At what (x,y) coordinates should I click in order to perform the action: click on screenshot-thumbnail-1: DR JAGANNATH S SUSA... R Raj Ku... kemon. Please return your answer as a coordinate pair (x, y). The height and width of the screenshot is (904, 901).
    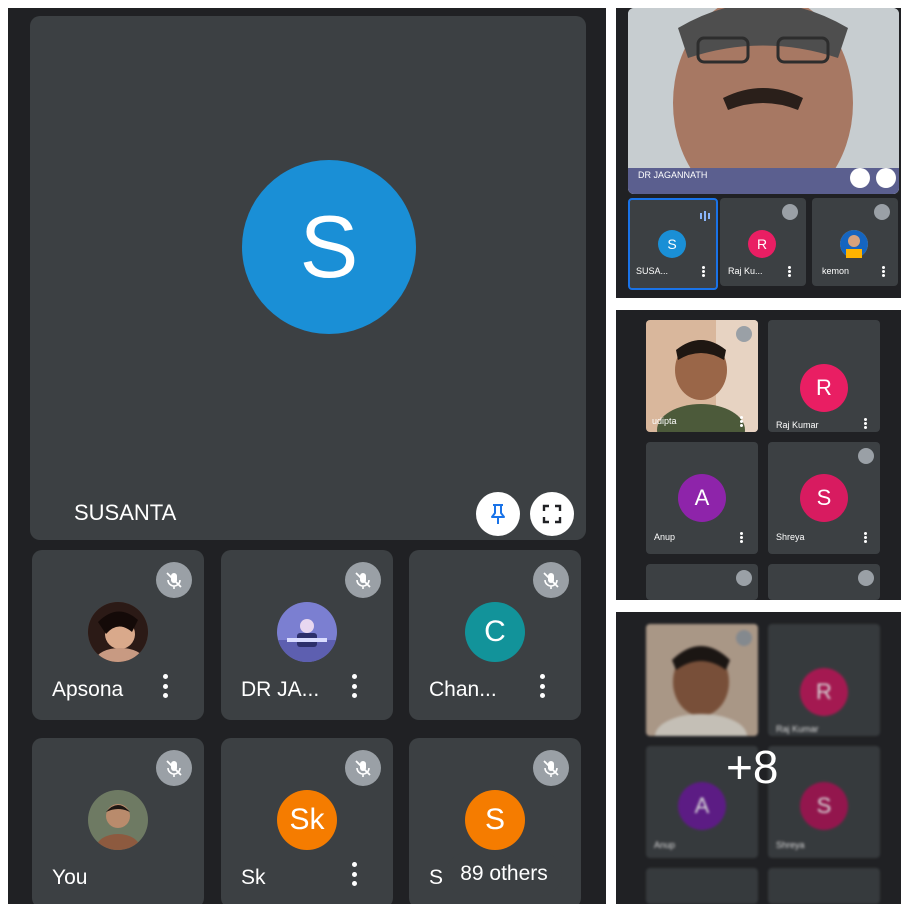
    Looking at the image, I should click on (758, 153).